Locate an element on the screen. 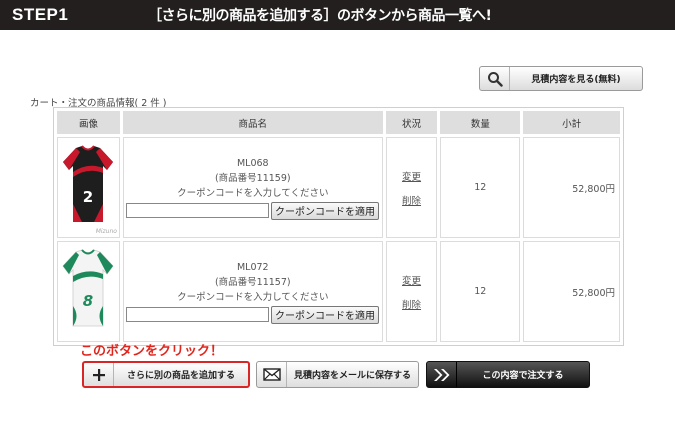 The image size is (675, 425). place-order-label: この内容で注文する is located at coordinates (523, 376).